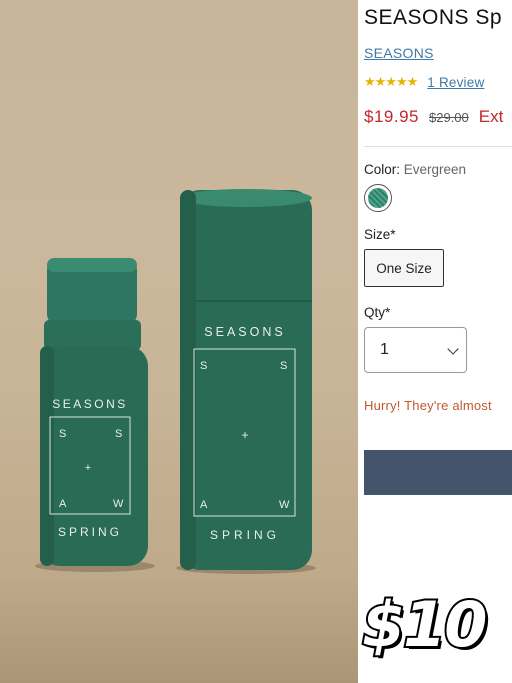  I want to click on color-label: Color: Evergreen, so click(415, 169).